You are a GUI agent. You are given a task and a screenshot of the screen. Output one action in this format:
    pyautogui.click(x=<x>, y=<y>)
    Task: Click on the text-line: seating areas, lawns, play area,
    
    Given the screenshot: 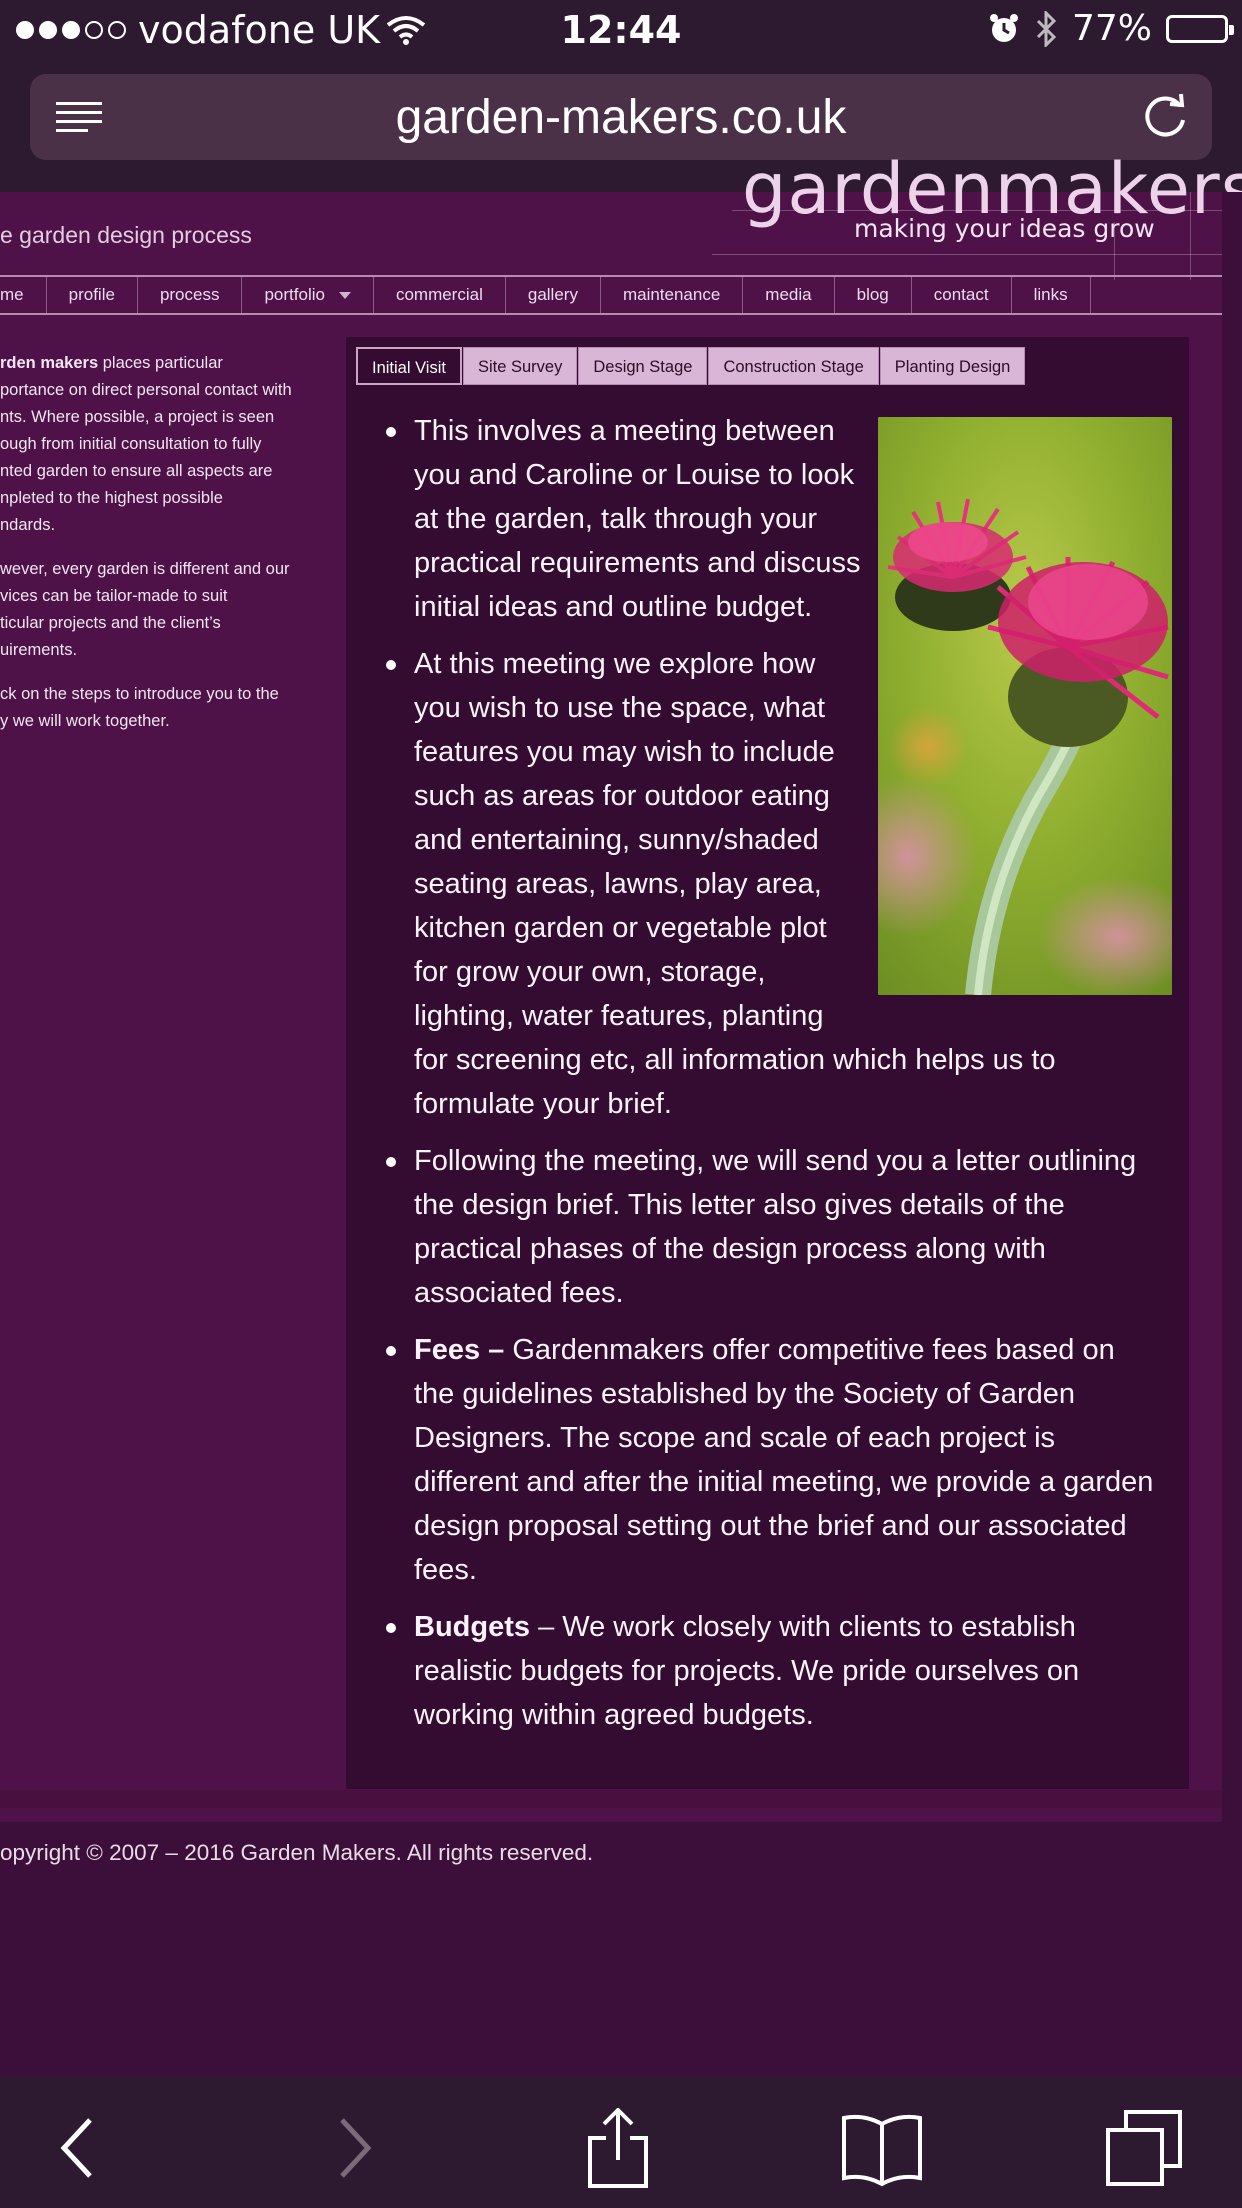 What is the action you would take?
    pyautogui.click(x=618, y=884)
    